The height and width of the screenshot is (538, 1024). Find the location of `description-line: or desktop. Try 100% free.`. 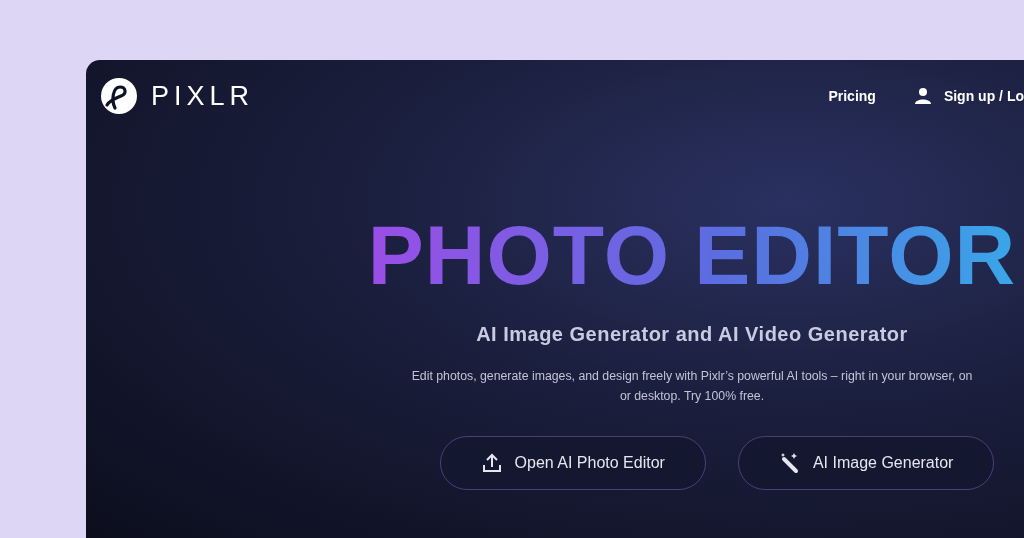

description-line: or desktop. Try 100% free. is located at coordinates (692, 396).